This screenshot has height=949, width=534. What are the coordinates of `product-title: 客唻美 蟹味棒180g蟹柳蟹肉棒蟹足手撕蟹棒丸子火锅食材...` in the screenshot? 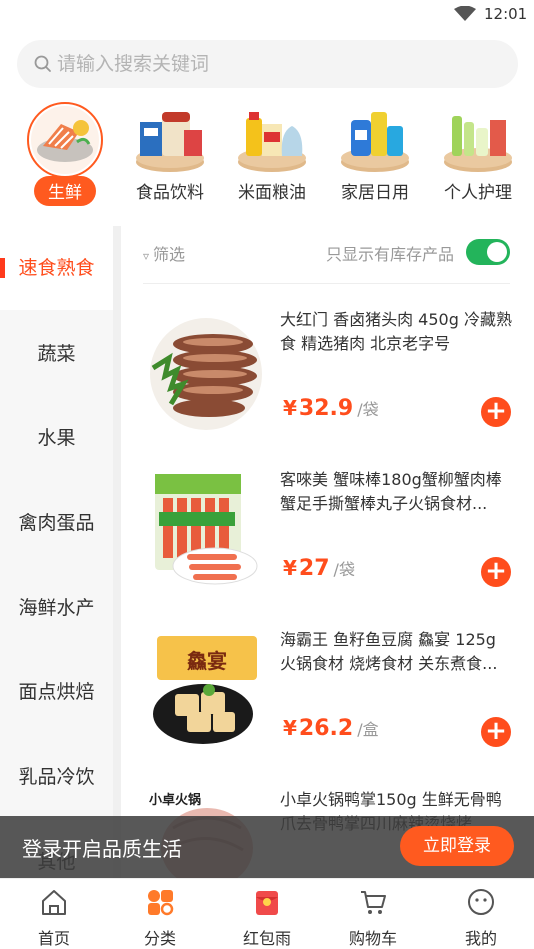 It's located at (391, 491).